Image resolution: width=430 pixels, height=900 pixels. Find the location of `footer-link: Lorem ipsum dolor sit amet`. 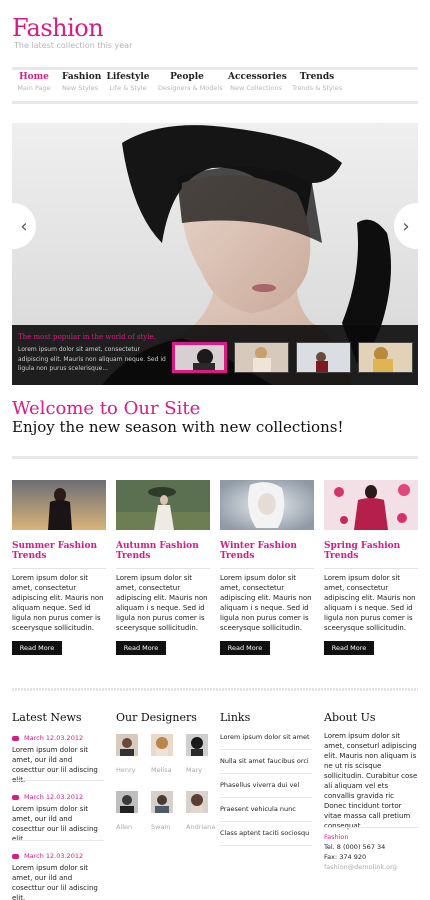

footer-link: Lorem ipsum dolor sit amet is located at coordinates (265, 737).